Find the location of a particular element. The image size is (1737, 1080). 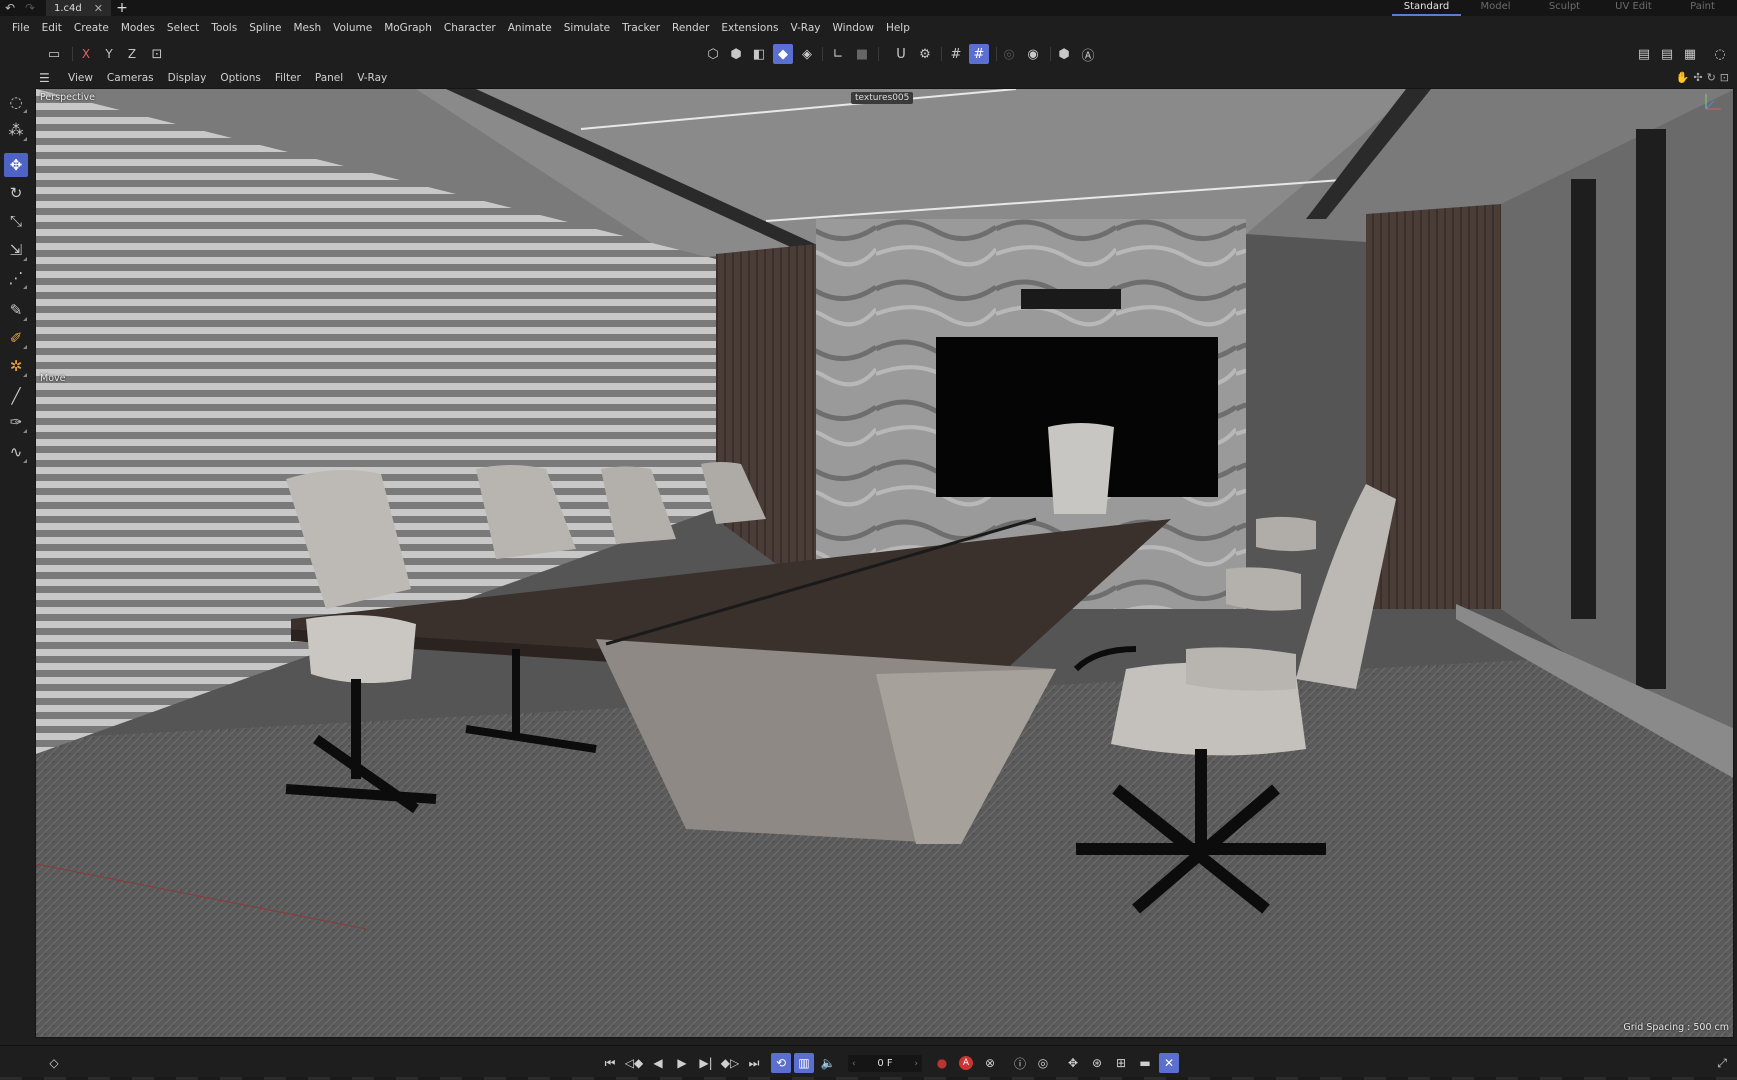

key-scale-icon: ✥ is located at coordinates (1073, 1063).